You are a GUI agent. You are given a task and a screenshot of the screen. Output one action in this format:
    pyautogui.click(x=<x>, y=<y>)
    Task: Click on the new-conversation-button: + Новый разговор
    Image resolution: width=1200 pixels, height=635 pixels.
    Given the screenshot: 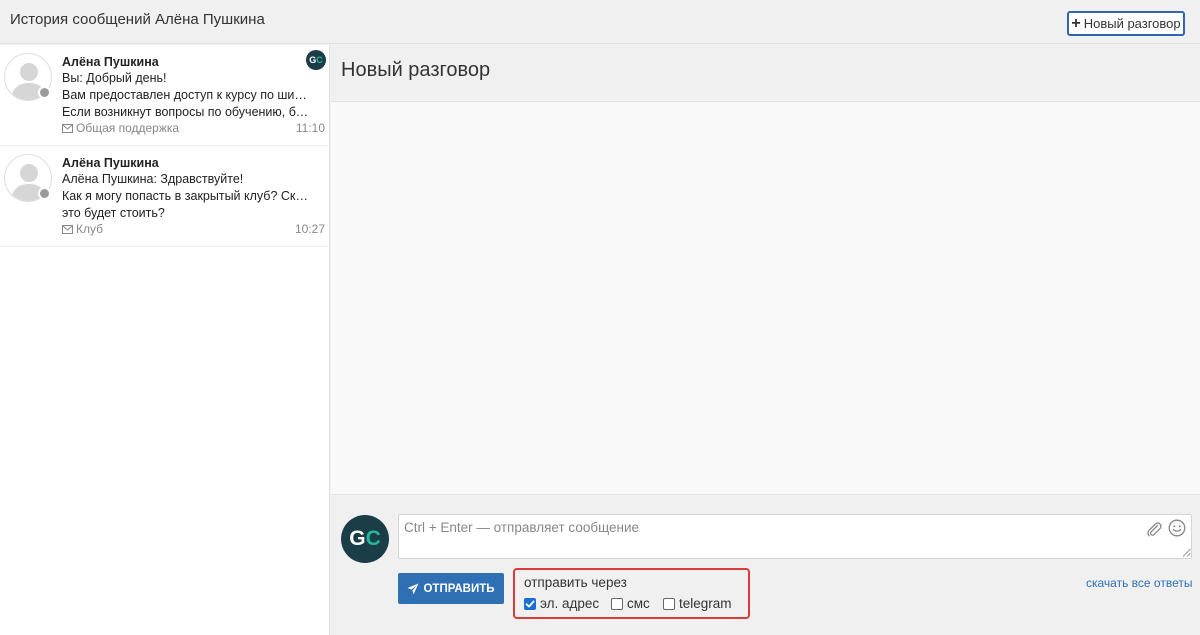 What is the action you would take?
    pyautogui.click(x=1126, y=23)
    